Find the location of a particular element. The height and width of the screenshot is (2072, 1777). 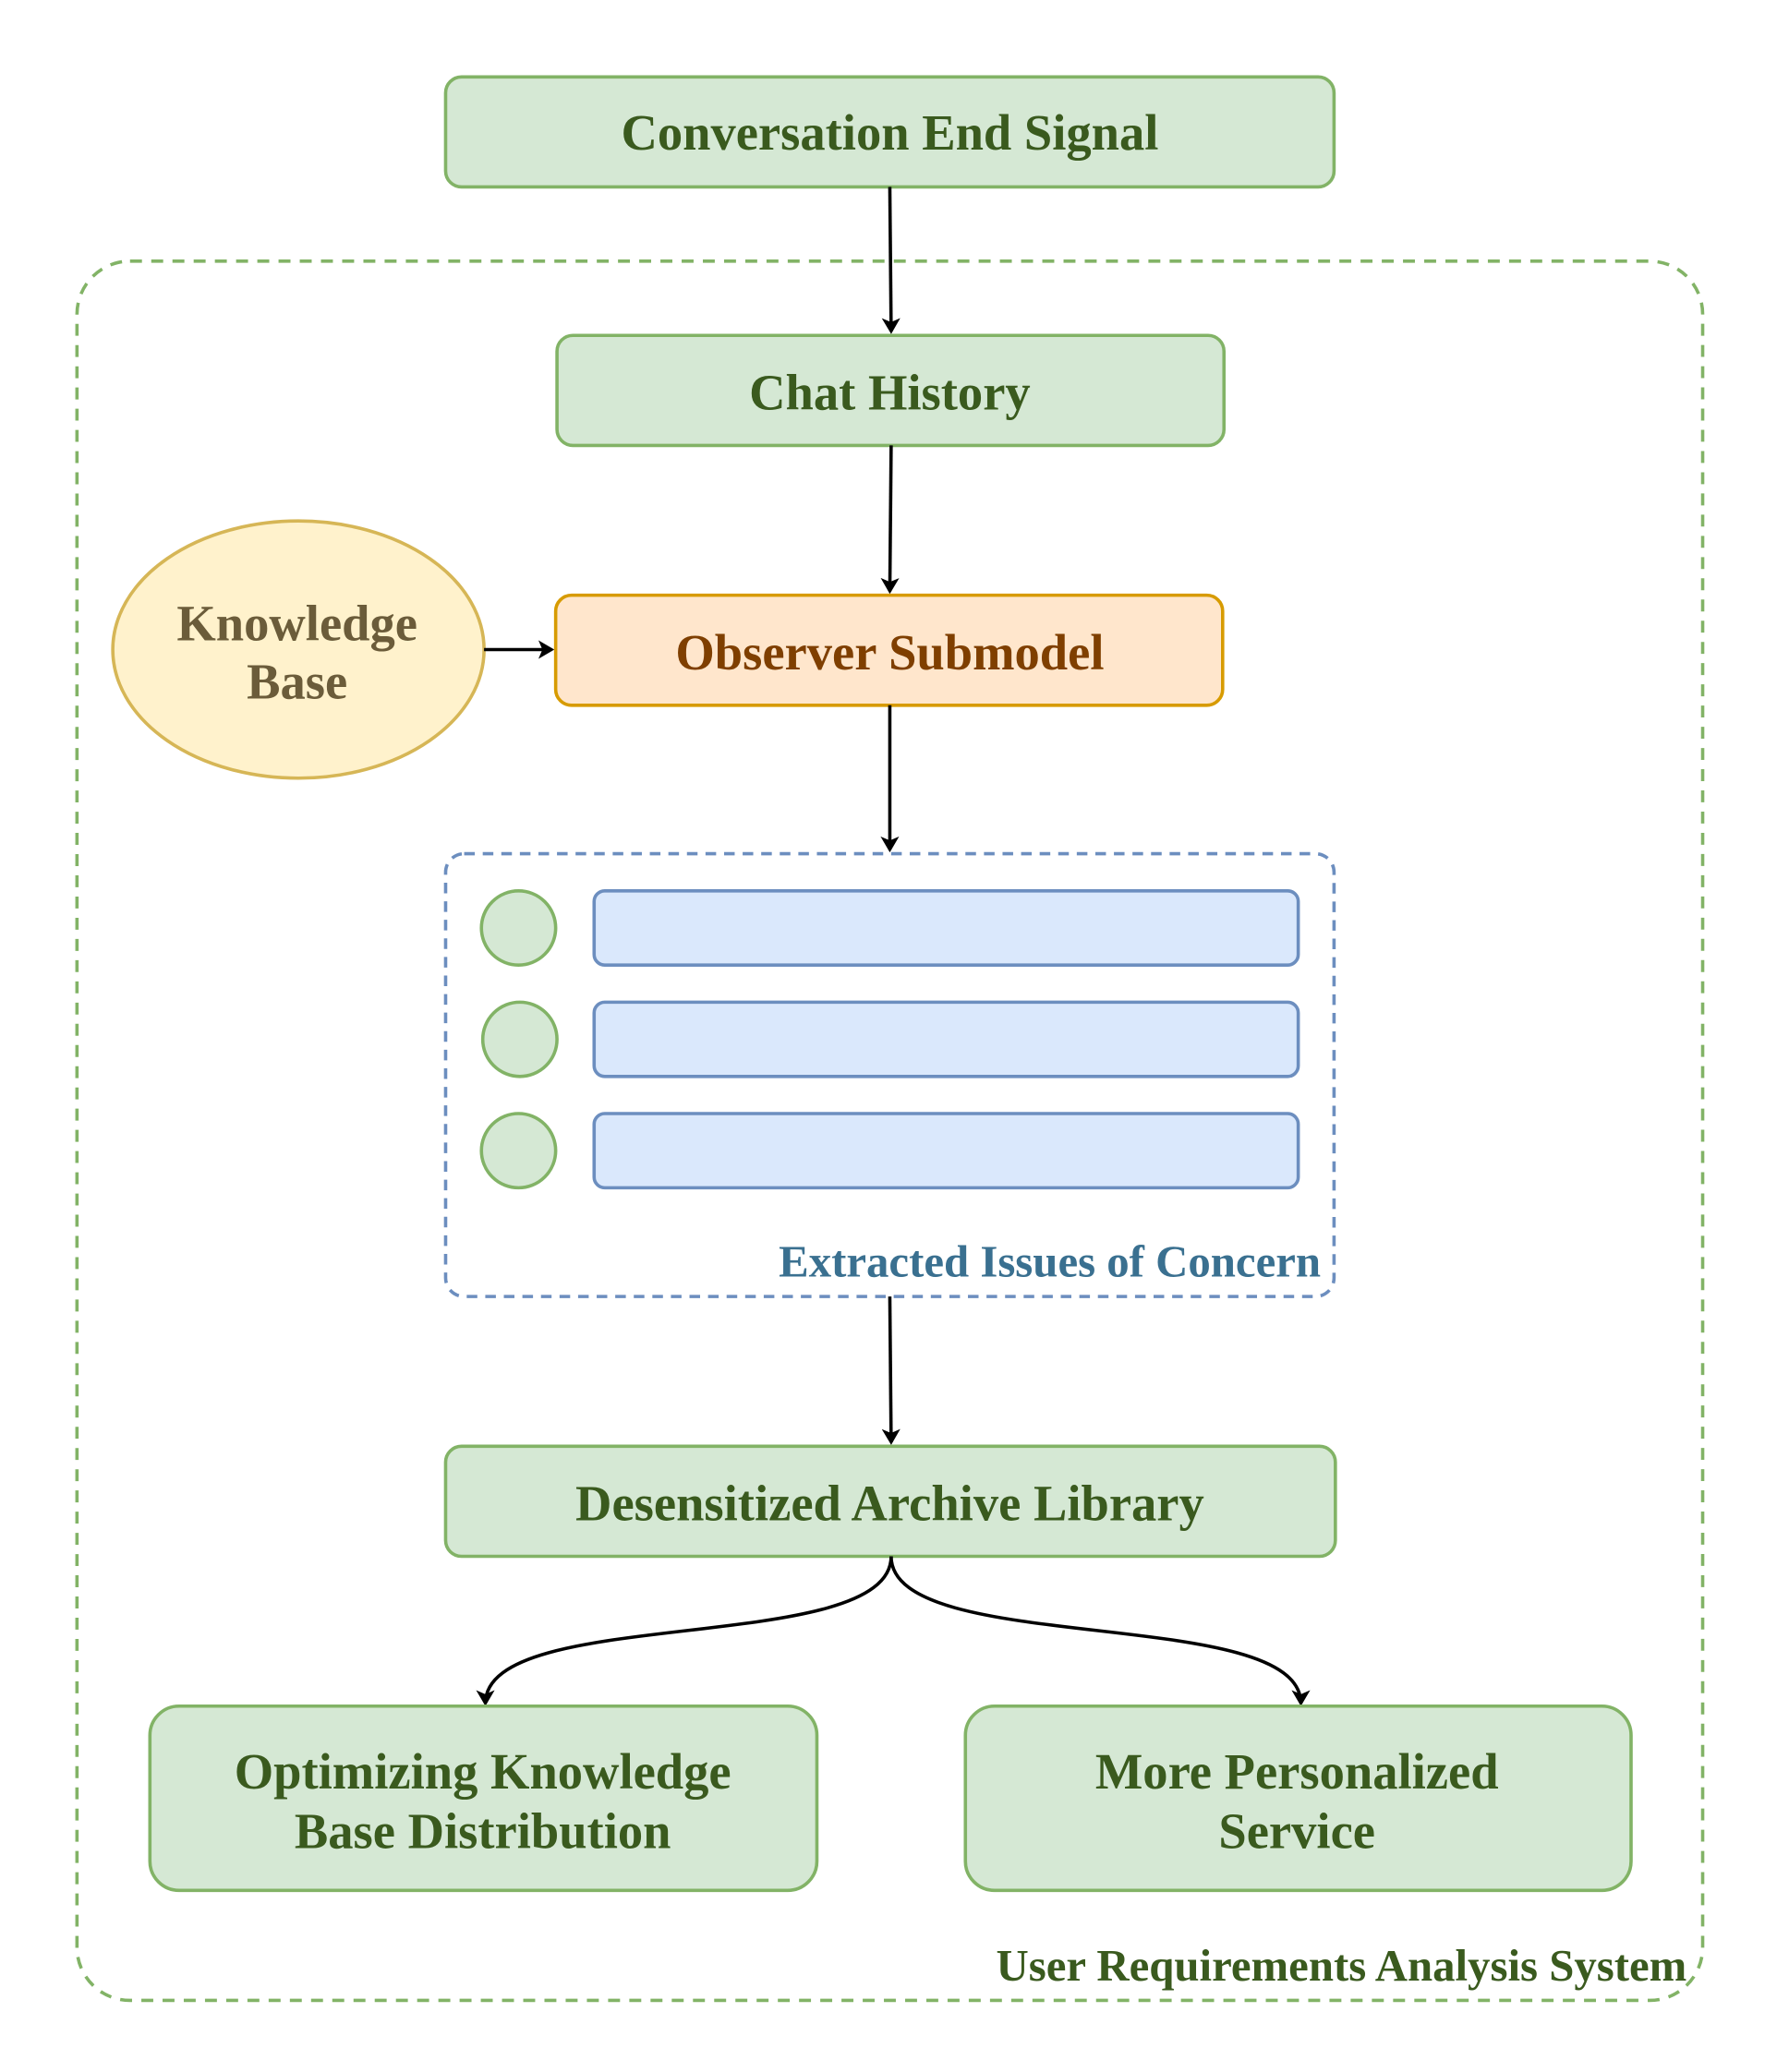

arrow-history-to-observer is located at coordinates (890, 520).